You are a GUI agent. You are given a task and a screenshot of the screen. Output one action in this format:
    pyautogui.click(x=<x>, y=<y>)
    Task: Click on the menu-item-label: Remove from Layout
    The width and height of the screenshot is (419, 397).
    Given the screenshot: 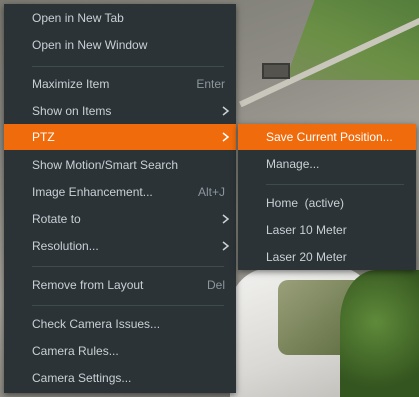 What is the action you would take?
    pyautogui.click(x=88, y=285)
    